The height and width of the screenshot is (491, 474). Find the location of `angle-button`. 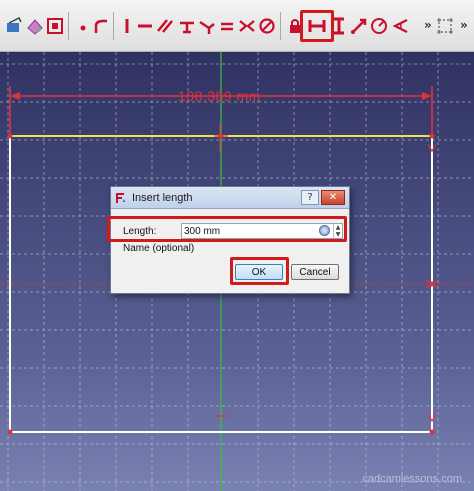

angle-button is located at coordinates (401, 26).